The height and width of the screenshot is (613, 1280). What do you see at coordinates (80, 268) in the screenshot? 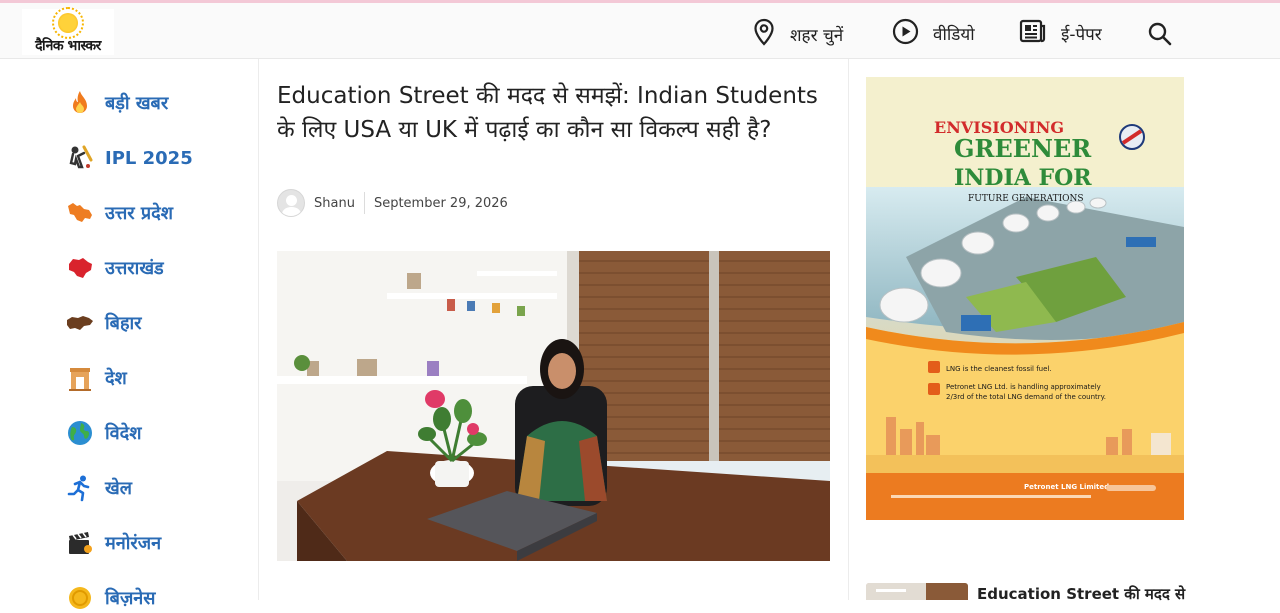
I see `uttarakhand-map-icon` at bounding box center [80, 268].